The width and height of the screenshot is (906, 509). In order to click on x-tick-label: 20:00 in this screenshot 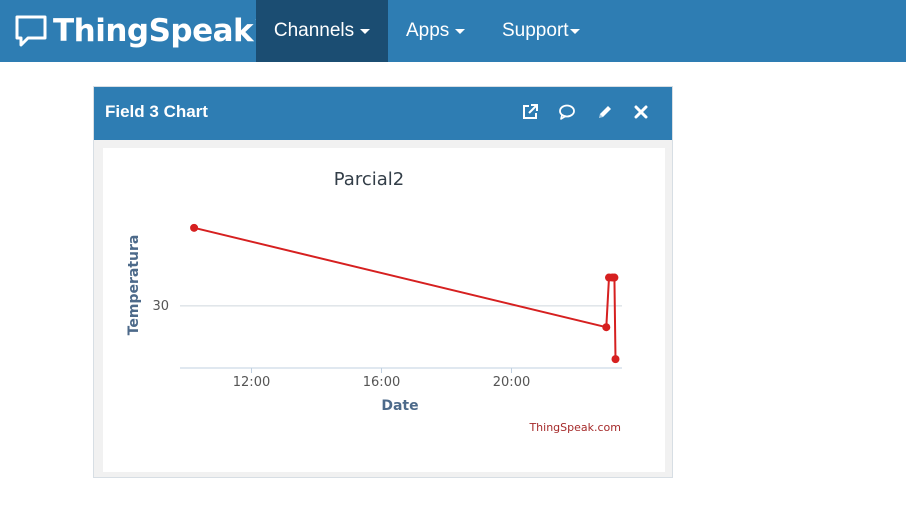, I will do `click(511, 382)`.